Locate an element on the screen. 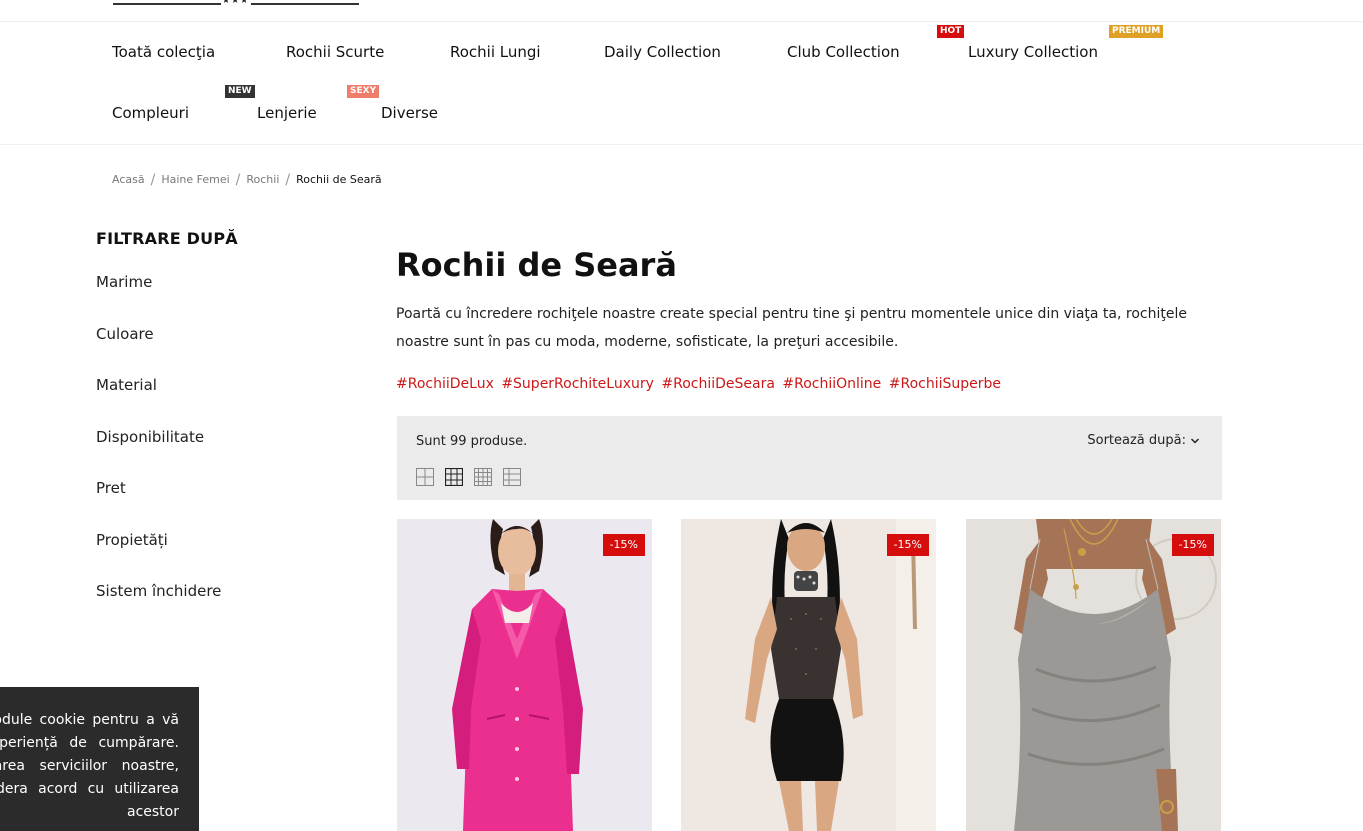  product-image-silver-slip-dress is located at coordinates (1093, 675).